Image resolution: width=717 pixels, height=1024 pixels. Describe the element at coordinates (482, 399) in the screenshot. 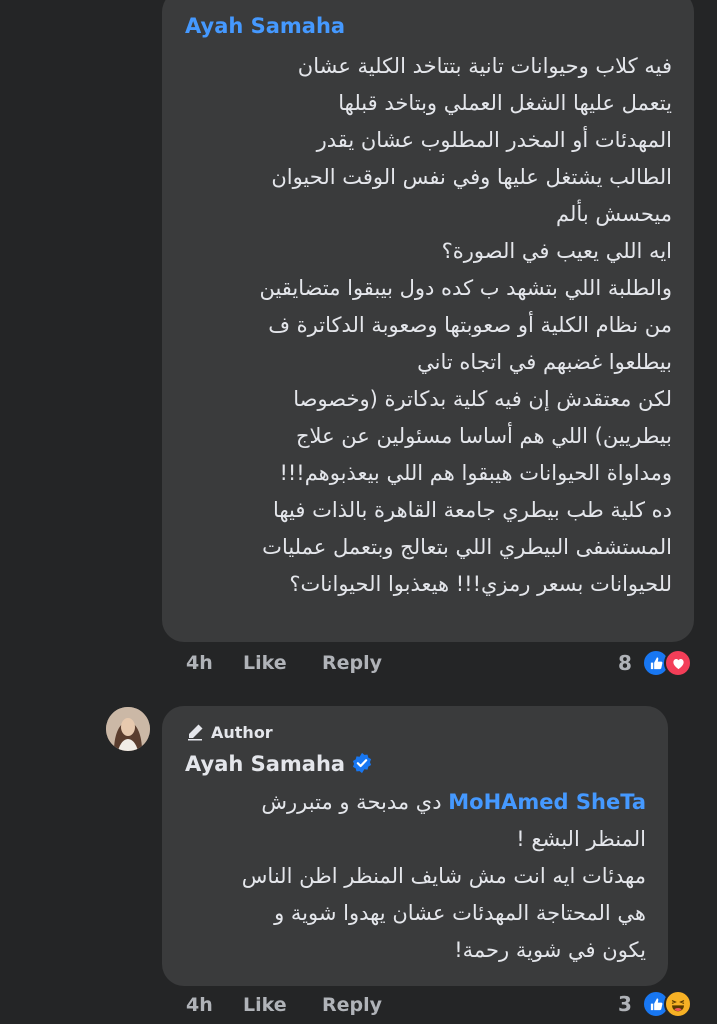

I see `comment-line: لكن معتقدش إن فيه كلية بدكاترة (وخصوصا` at that location.